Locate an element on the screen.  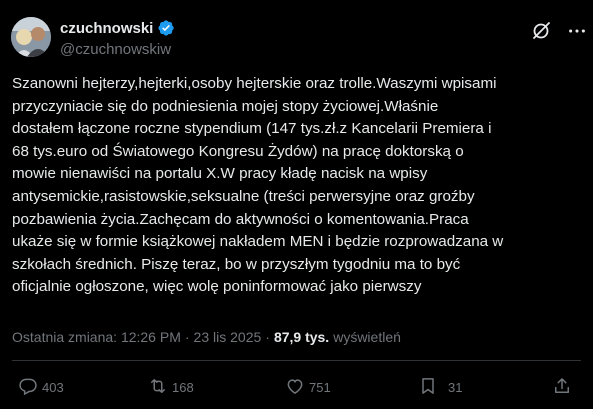
reply-count: 403 is located at coordinates (53, 387).